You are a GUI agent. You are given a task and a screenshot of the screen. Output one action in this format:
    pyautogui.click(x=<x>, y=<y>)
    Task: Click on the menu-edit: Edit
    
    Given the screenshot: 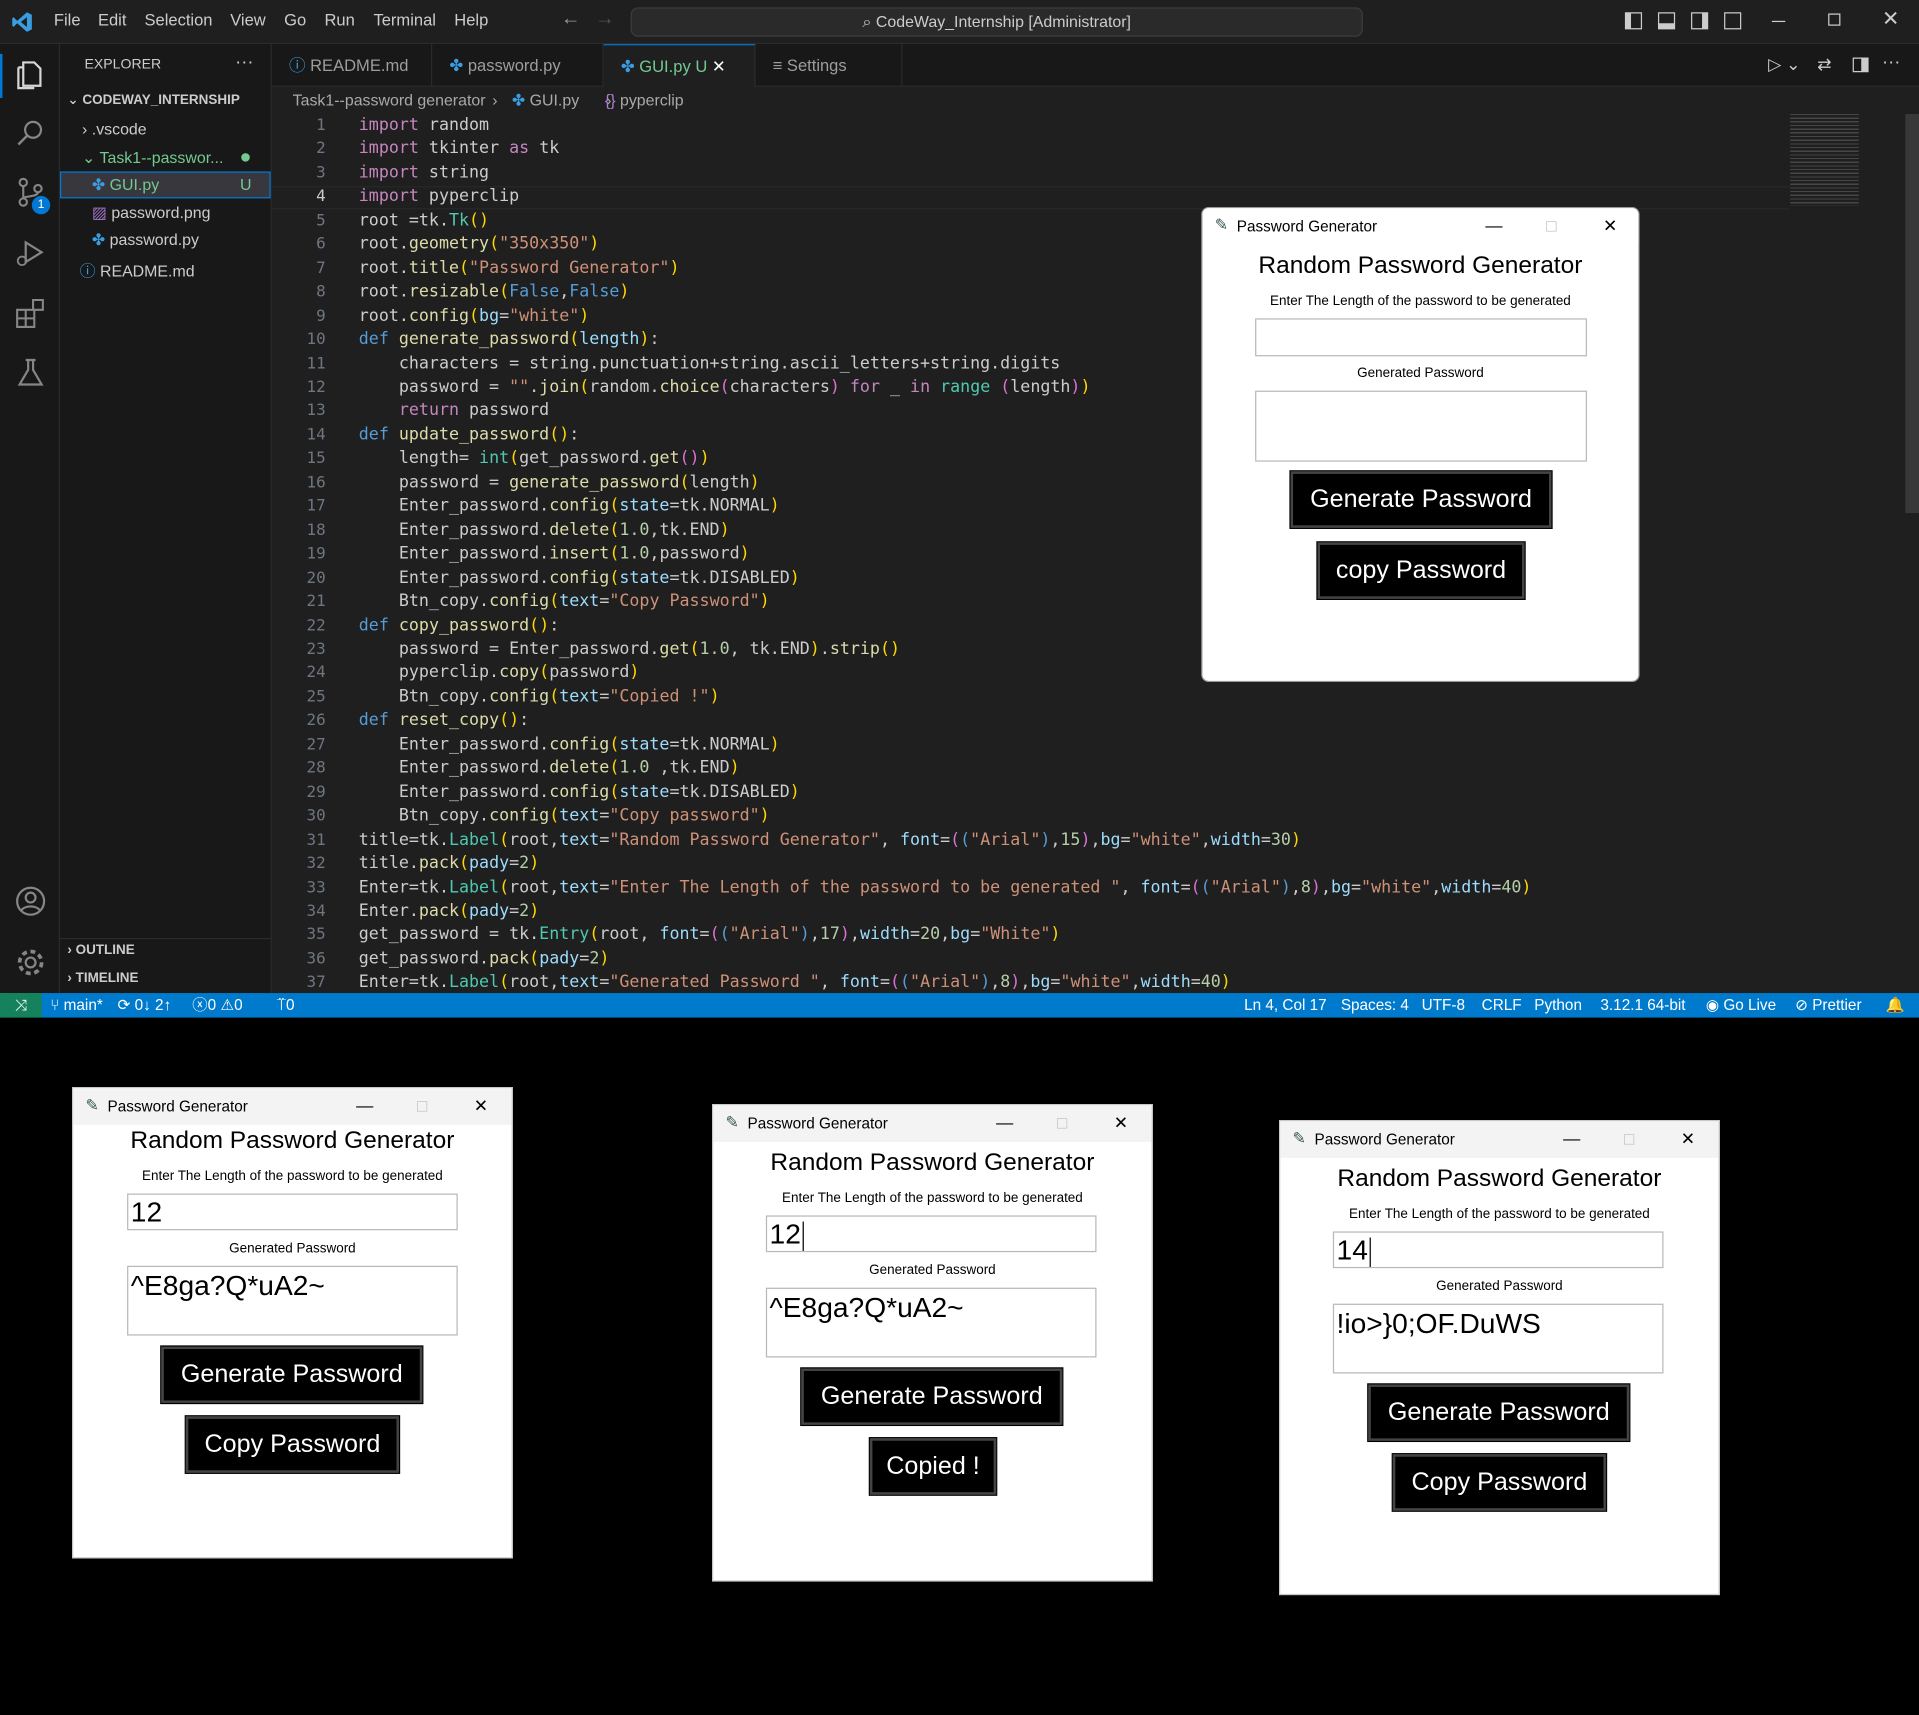 What is the action you would take?
    pyautogui.click(x=112, y=20)
    